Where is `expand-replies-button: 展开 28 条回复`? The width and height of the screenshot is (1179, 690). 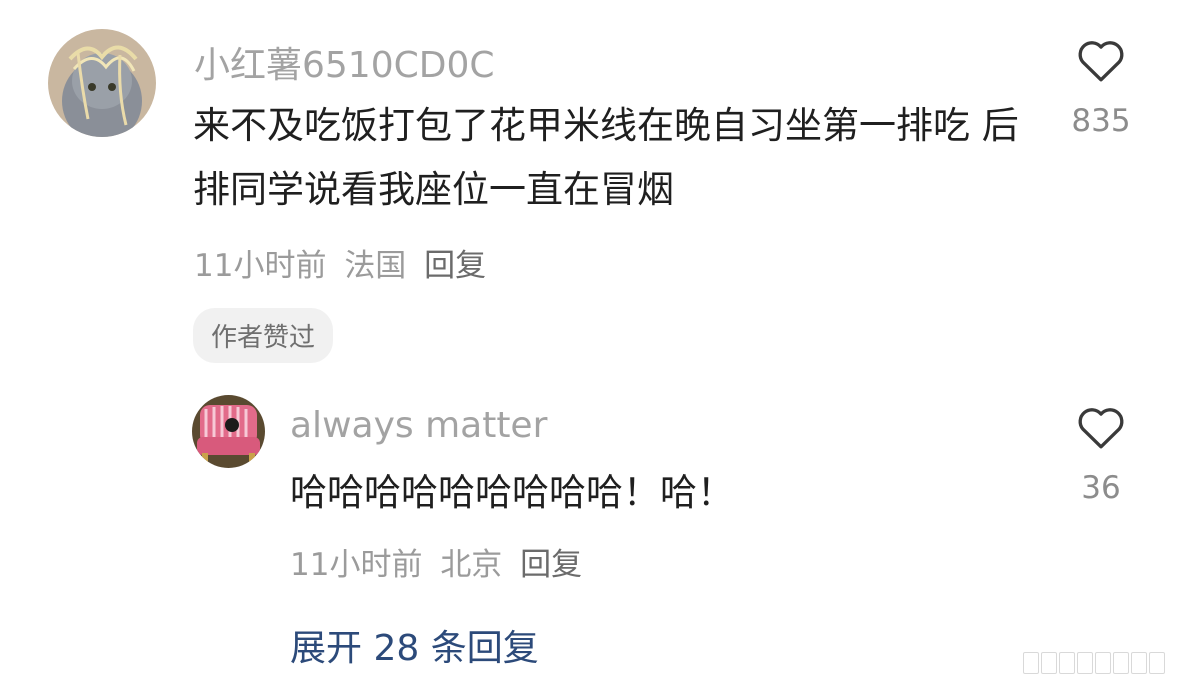 expand-replies-button: 展开 28 条回复 is located at coordinates (414, 645).